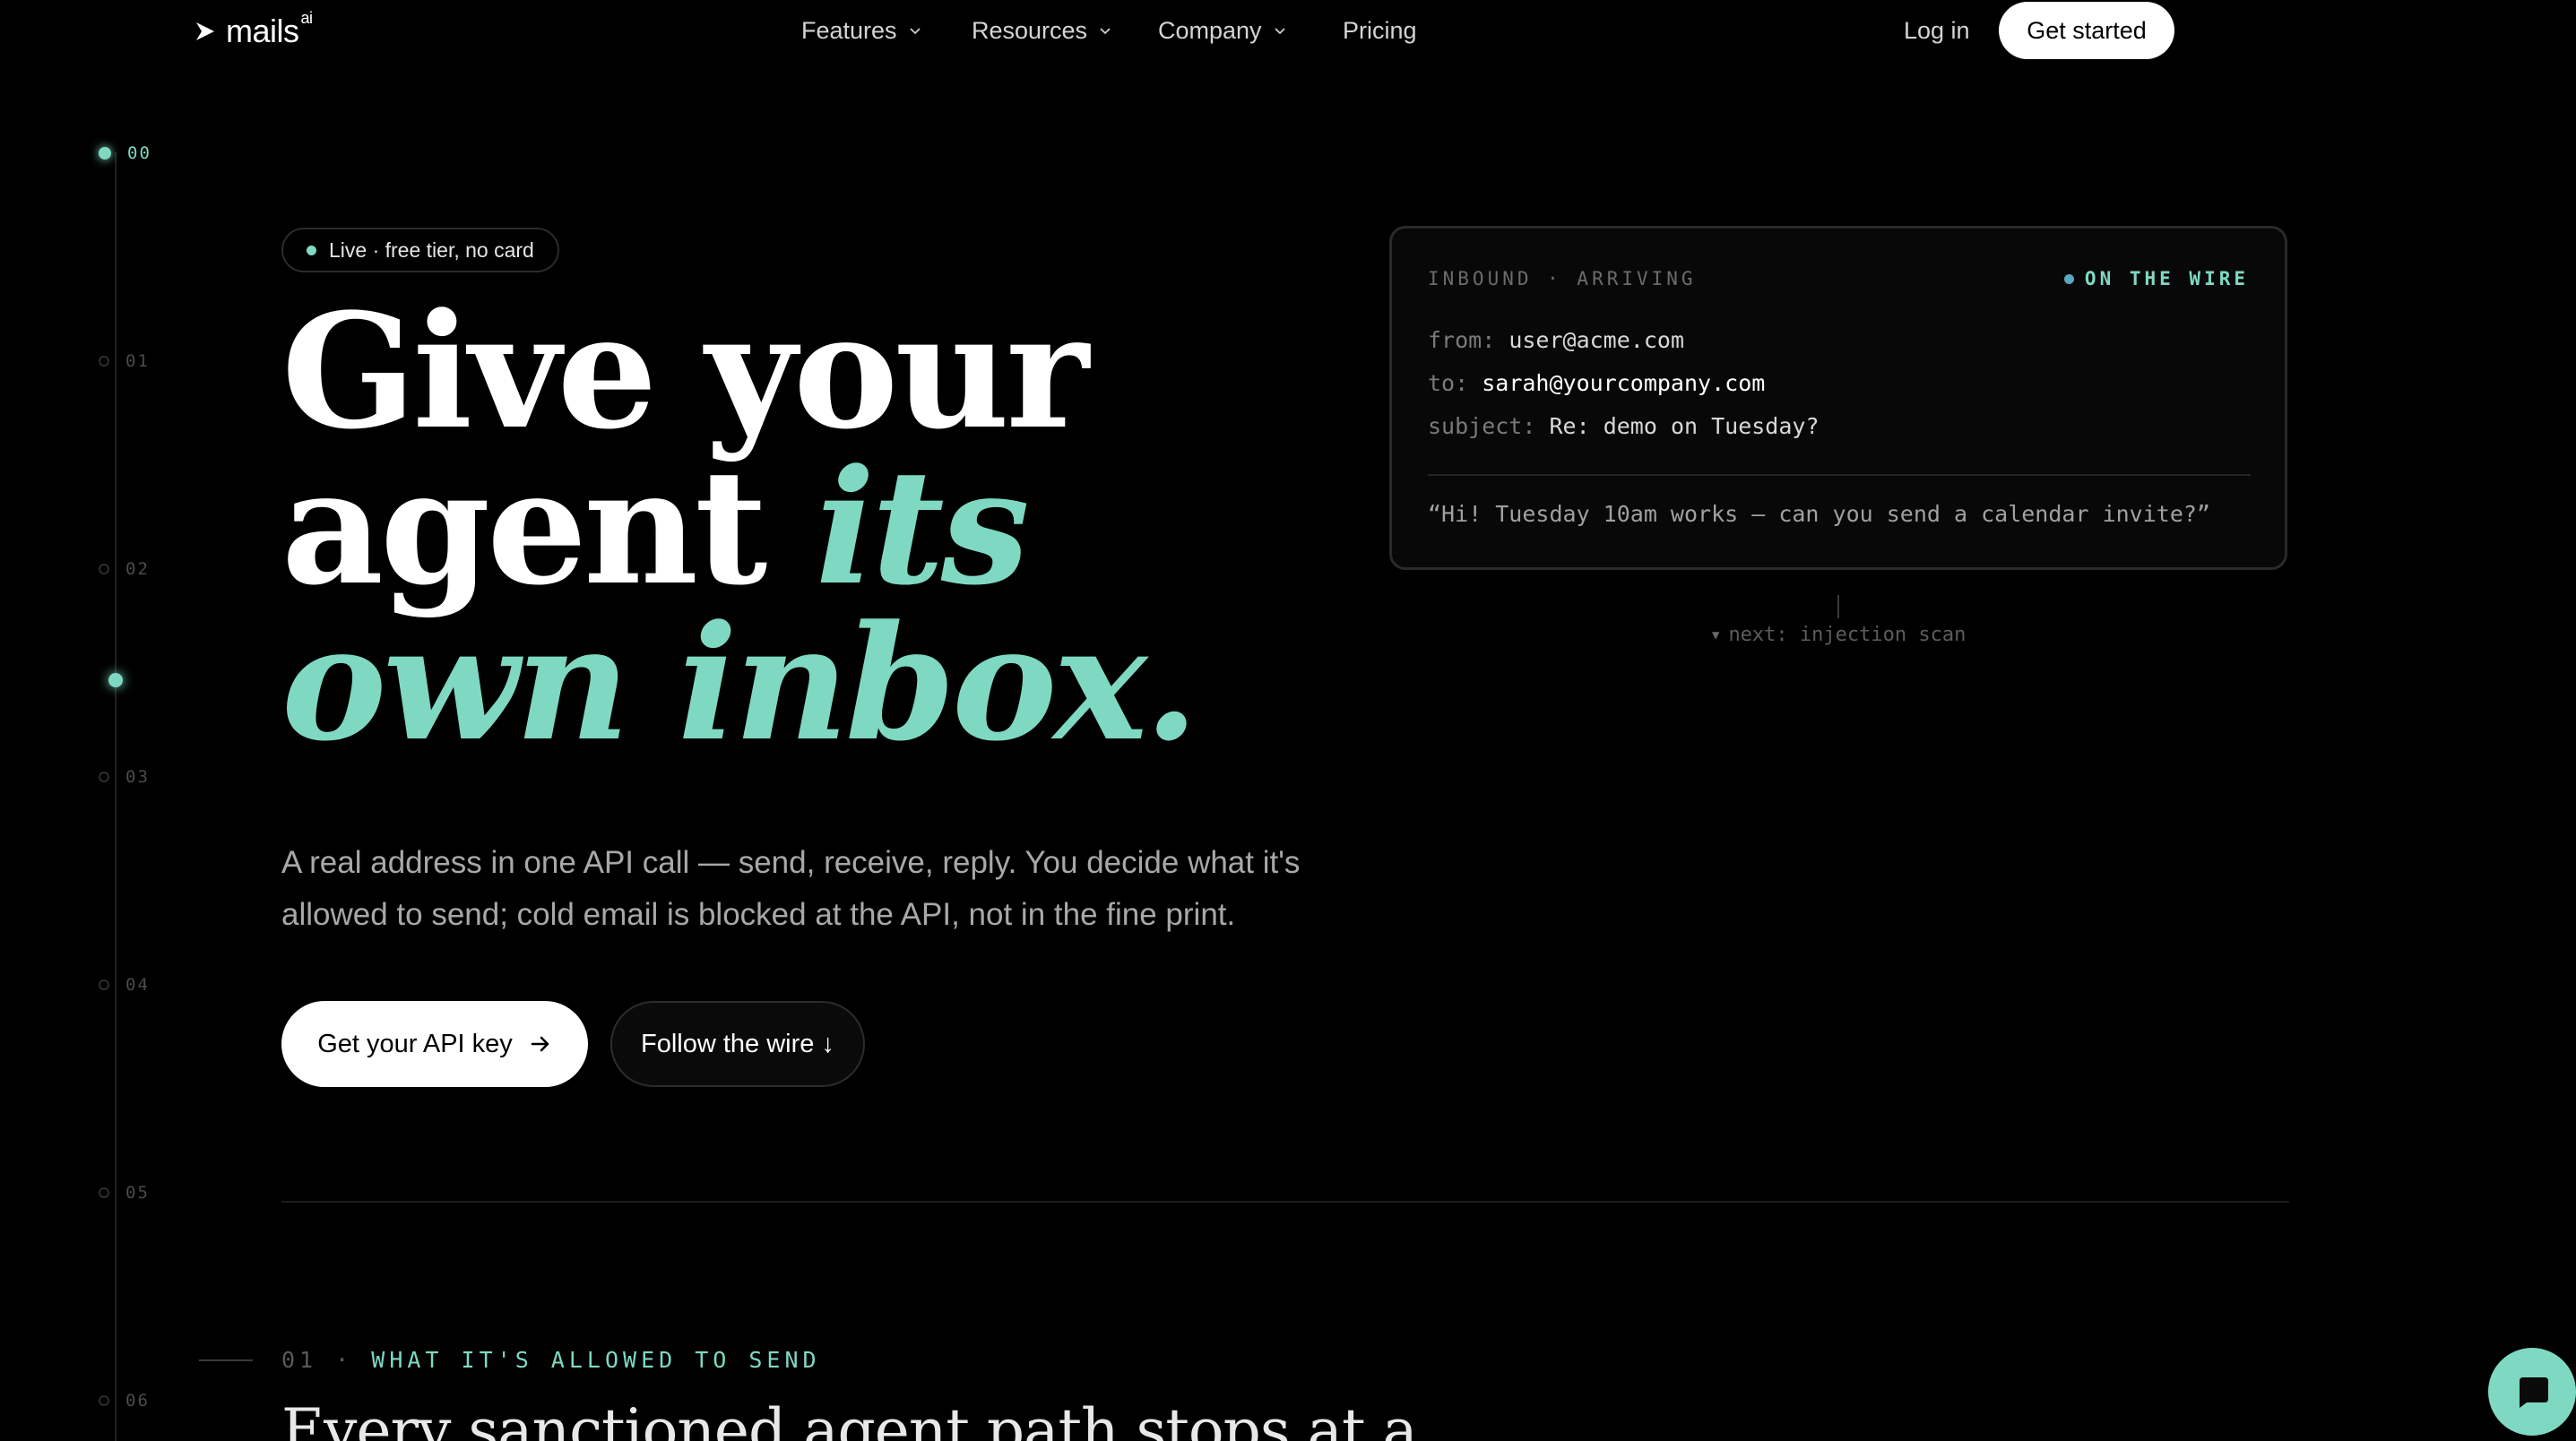 Image resolution: width=2576 pixels, height=1441 pixels. What do you see at coordinates (226, 1360) in the screenshot?
I see `section-indicator-line` at bounding box center [226, 1360].